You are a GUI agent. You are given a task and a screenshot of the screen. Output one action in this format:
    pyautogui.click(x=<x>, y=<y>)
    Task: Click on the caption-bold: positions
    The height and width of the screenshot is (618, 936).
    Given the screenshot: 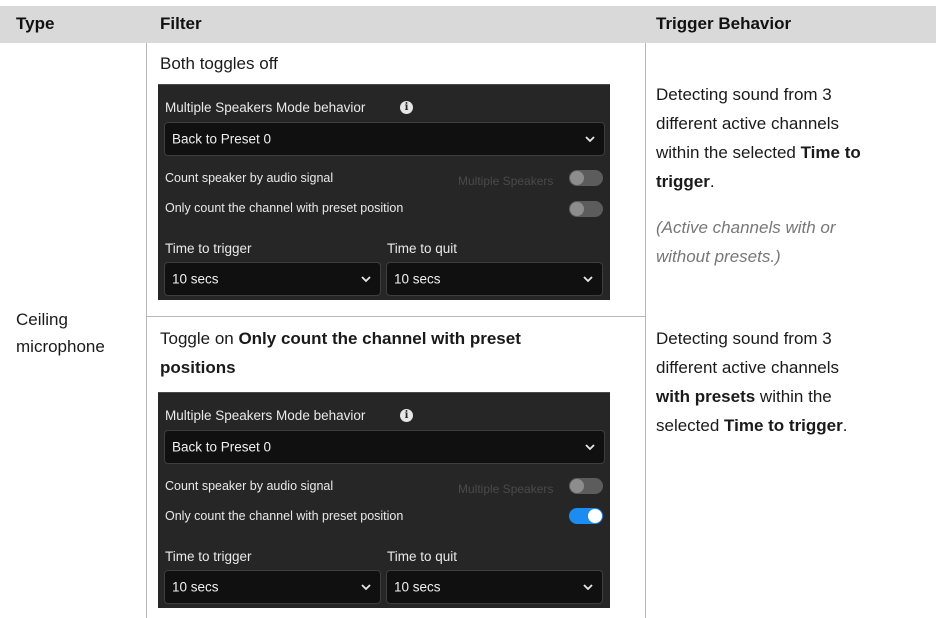 What is the action you would take?
    pyautogui.click(x=198, y=367)
    